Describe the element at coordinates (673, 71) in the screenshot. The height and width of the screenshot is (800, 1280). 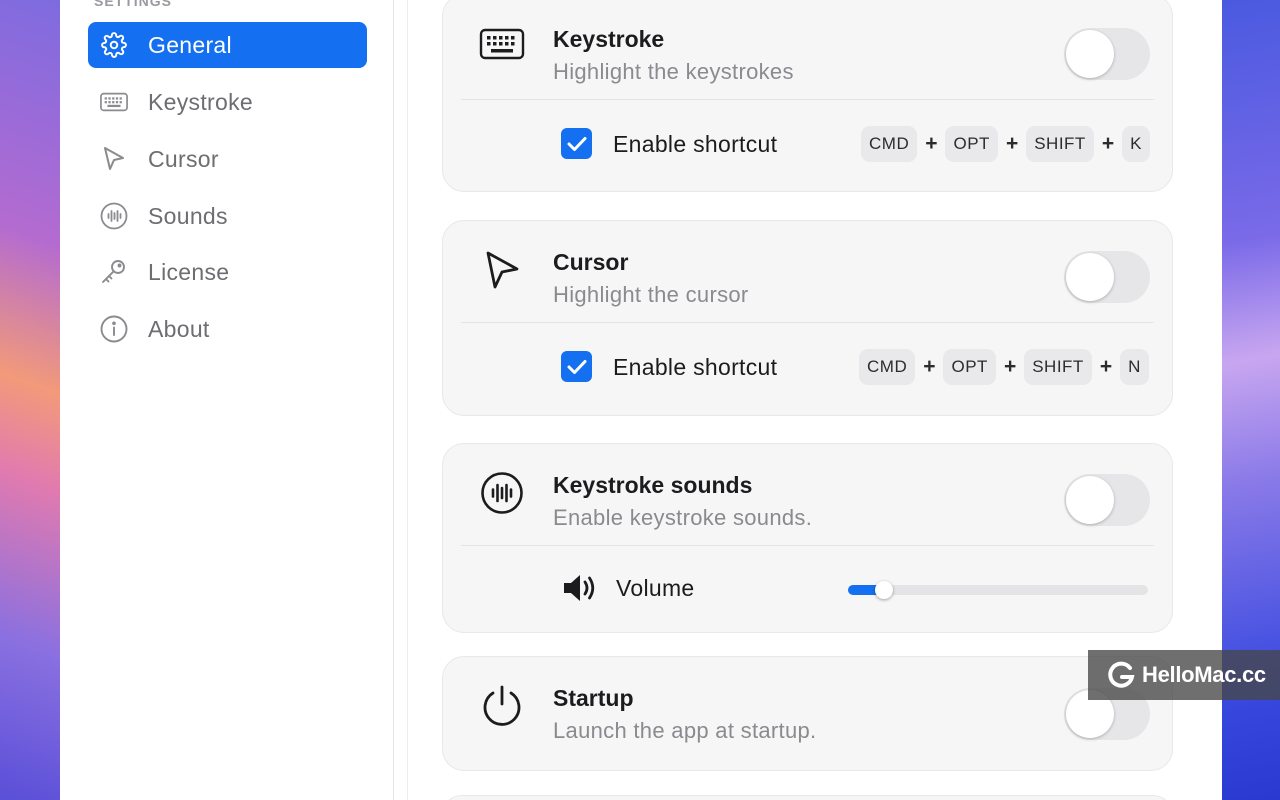
I see `card-subtitle: Highlight the keystrokes` at that location.